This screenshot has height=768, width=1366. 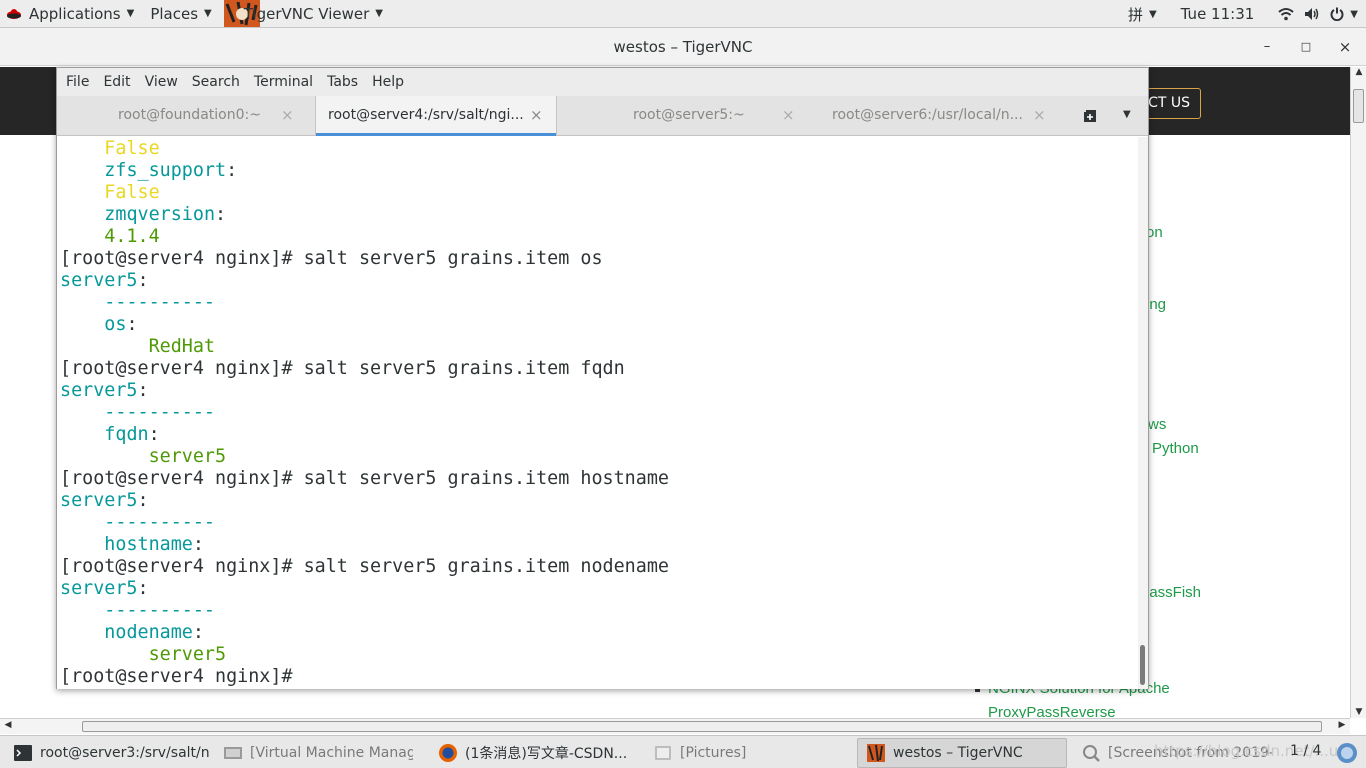 I want to click on clock: Tue 11:31, so click(x=1218, y=14).